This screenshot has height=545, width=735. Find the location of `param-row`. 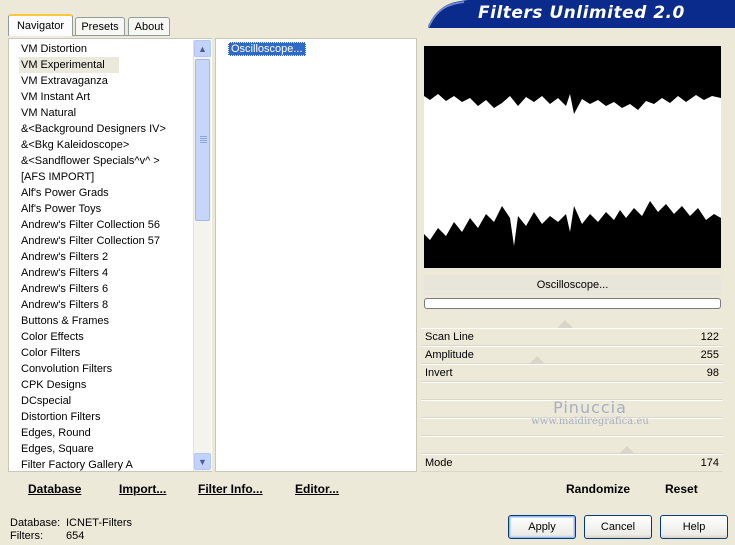

param-row is located at coordinates (572, 445).